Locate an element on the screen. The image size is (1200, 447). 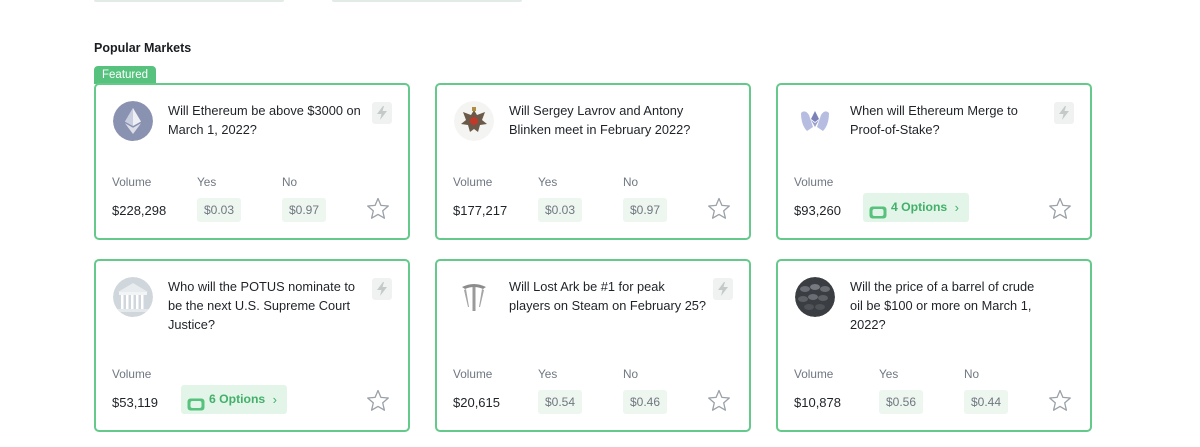
supreme-court-icon is located at coordinates (133, 297).